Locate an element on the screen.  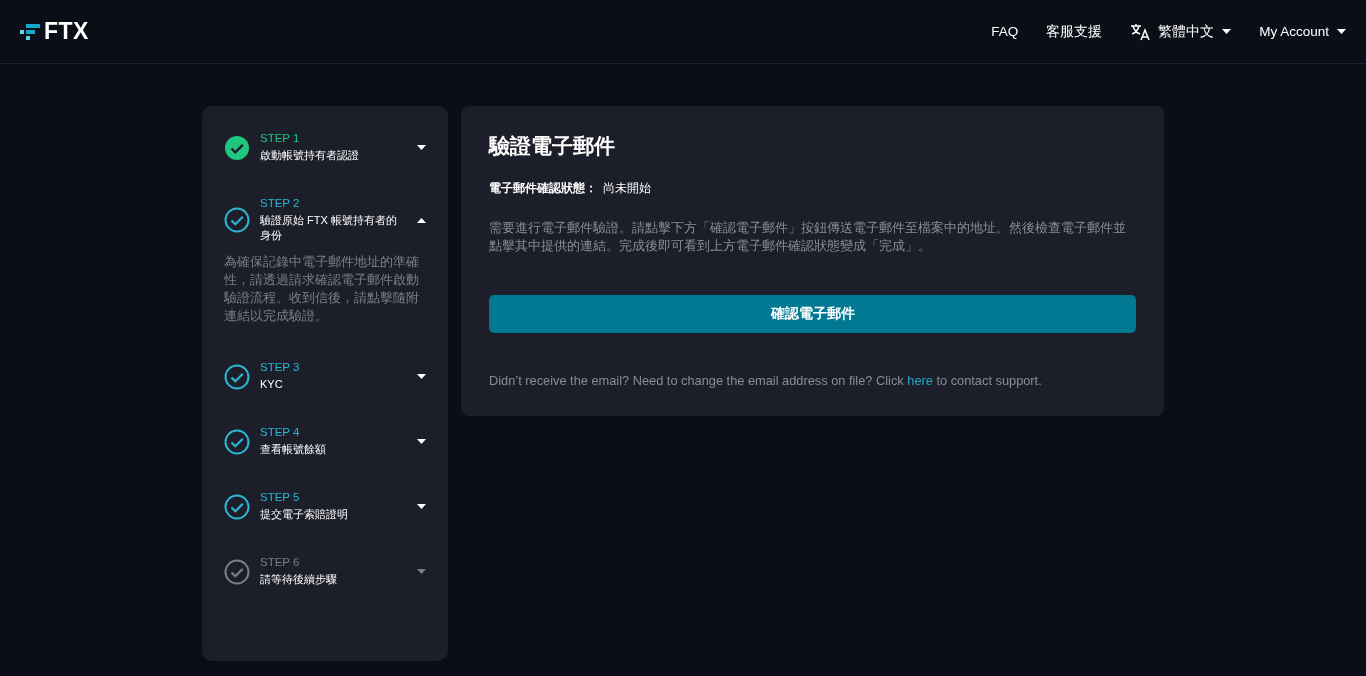
nav-link: 客服支援 is located at coordinates (1074, 31).